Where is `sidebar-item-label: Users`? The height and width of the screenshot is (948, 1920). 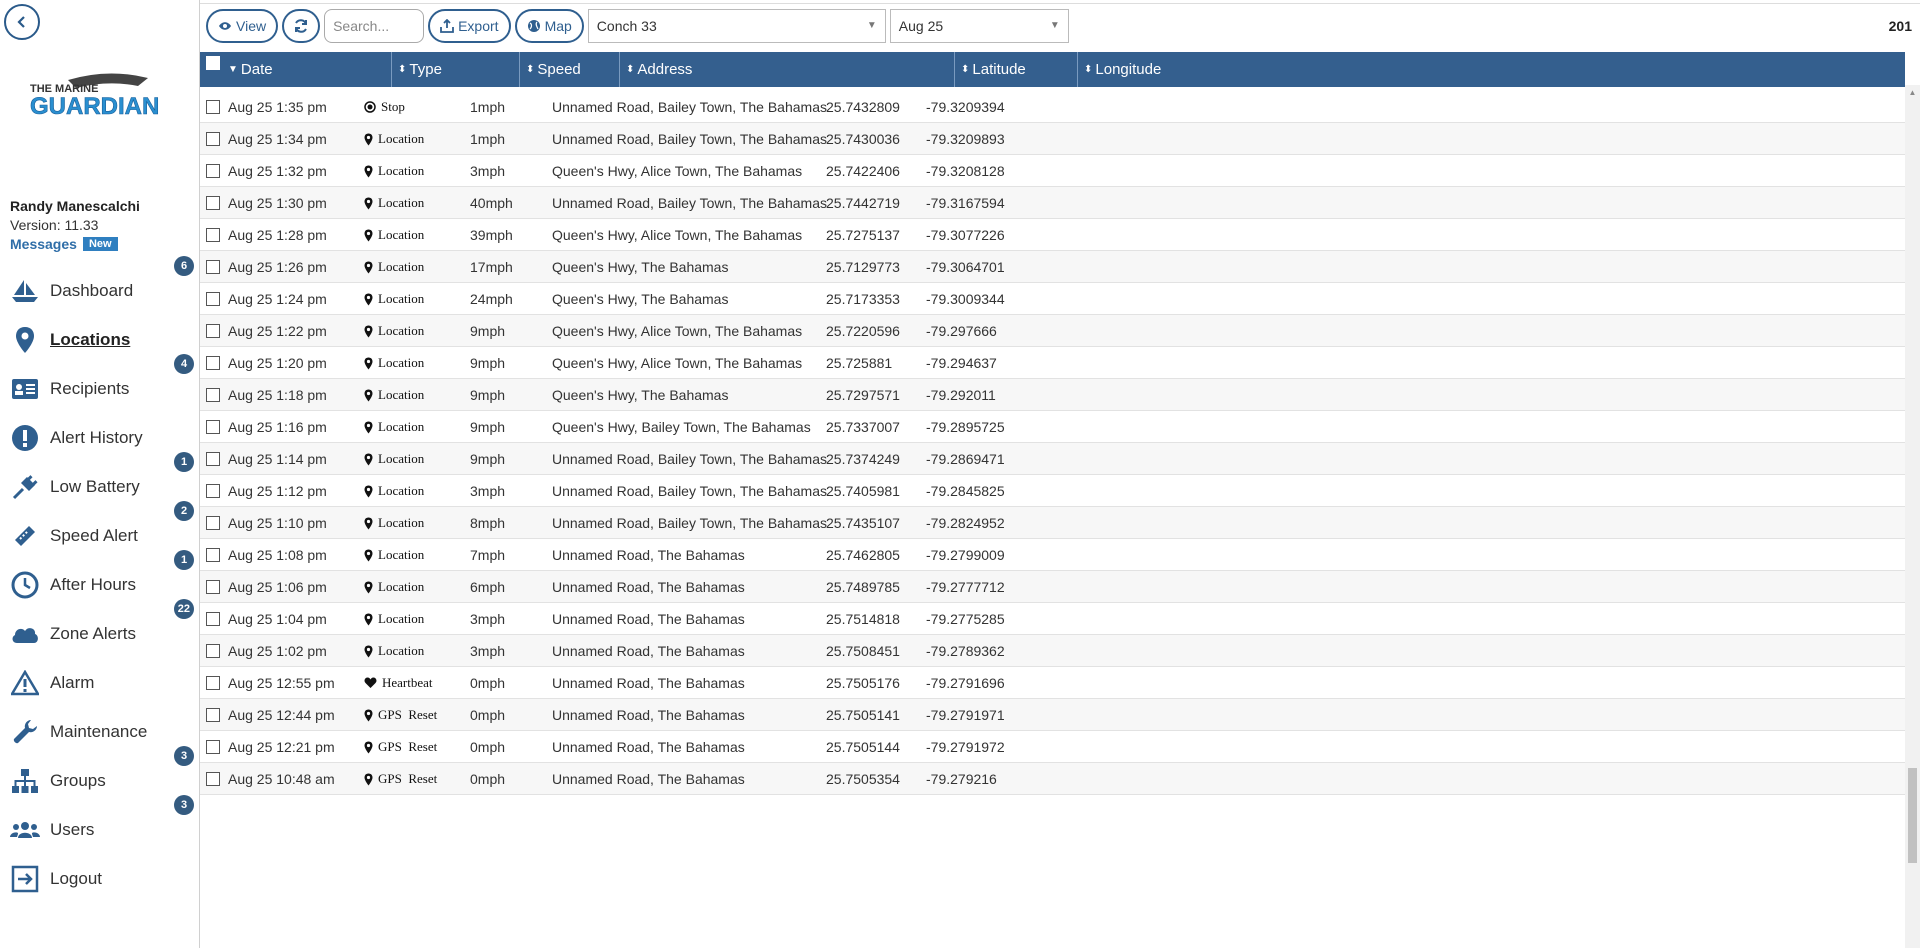 sidebar-item-label: Users is located at coordinates (72, 829).